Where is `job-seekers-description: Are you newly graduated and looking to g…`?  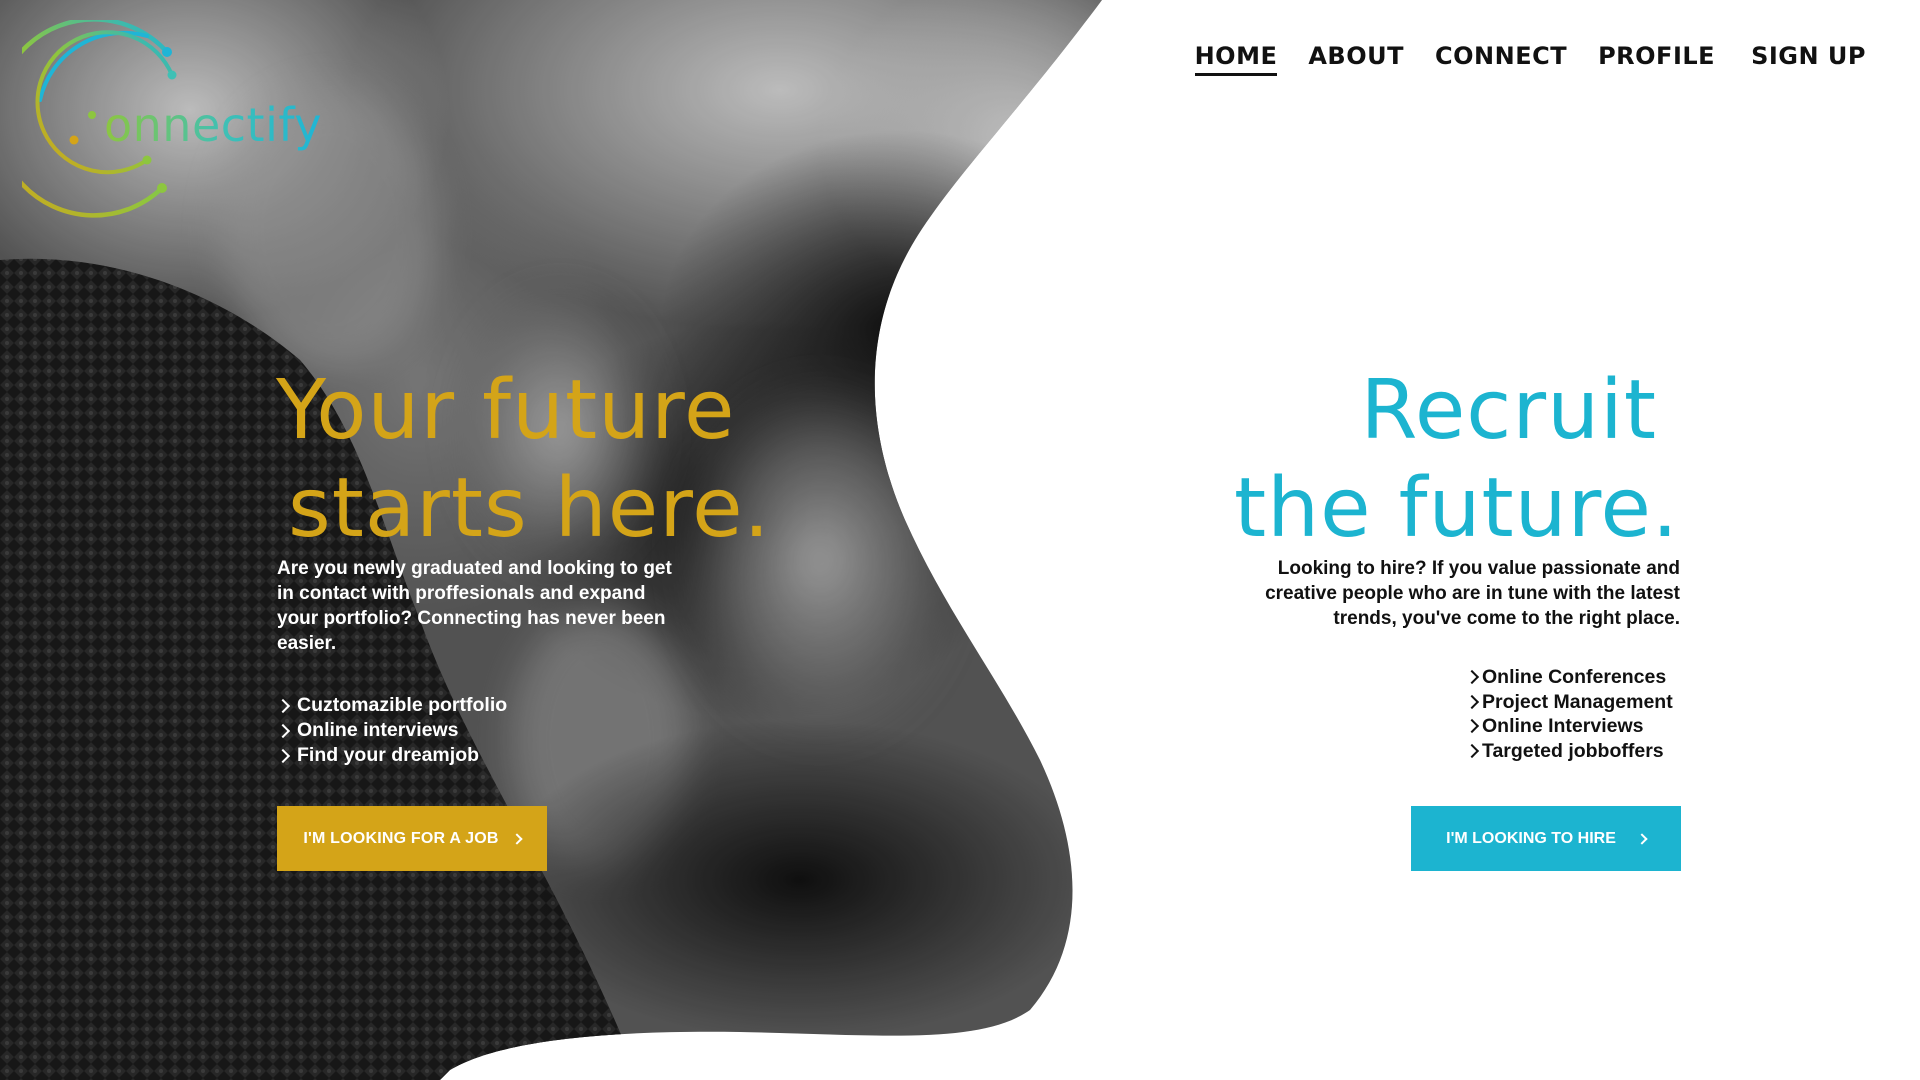
job-seekers-description: Are you newly graduated and looking to g… is located at coordinates (474, 606).